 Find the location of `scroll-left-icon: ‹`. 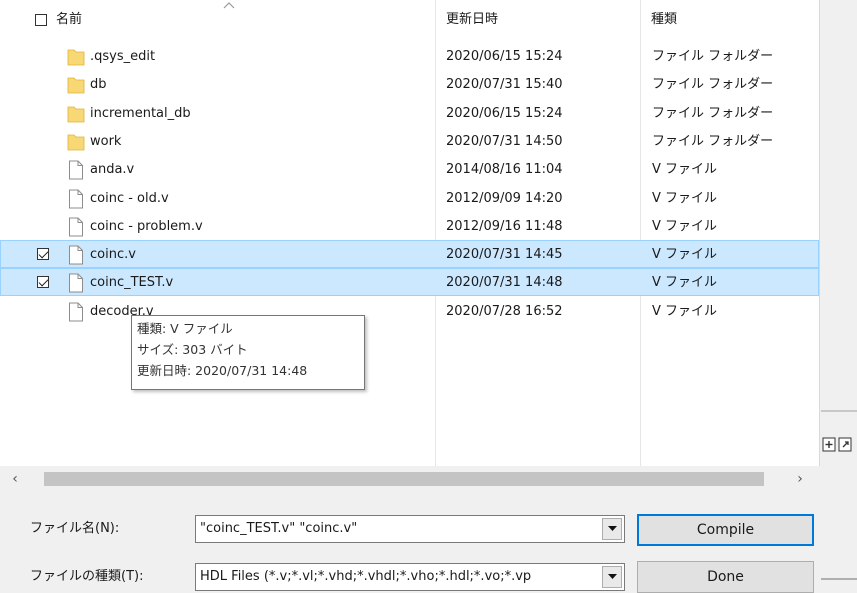

scroll-left-icon: ‹ is located at coordinates (15, 479).